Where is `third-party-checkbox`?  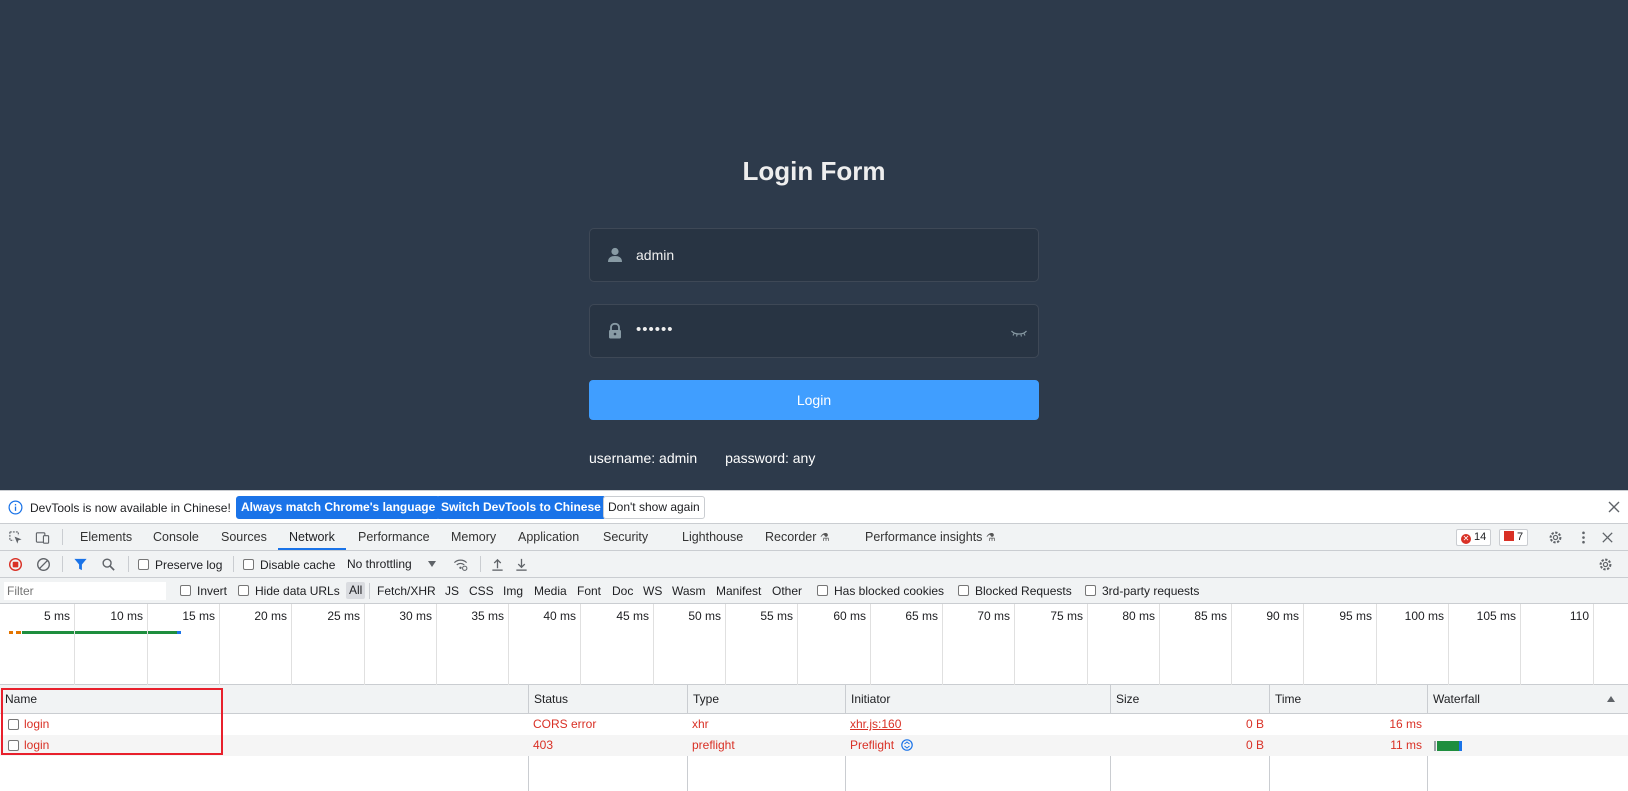 third-party-checkbox is located at coordinates (1090, 590).